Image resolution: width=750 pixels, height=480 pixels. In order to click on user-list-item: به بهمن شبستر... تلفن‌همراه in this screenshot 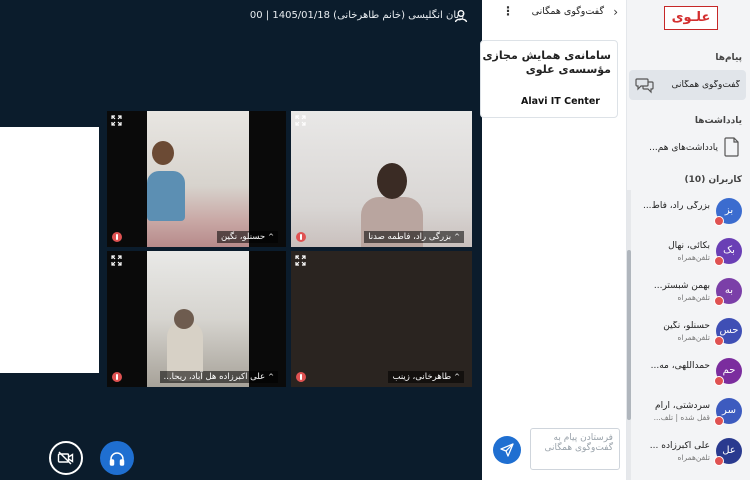, I will do `click(688, 292)`.